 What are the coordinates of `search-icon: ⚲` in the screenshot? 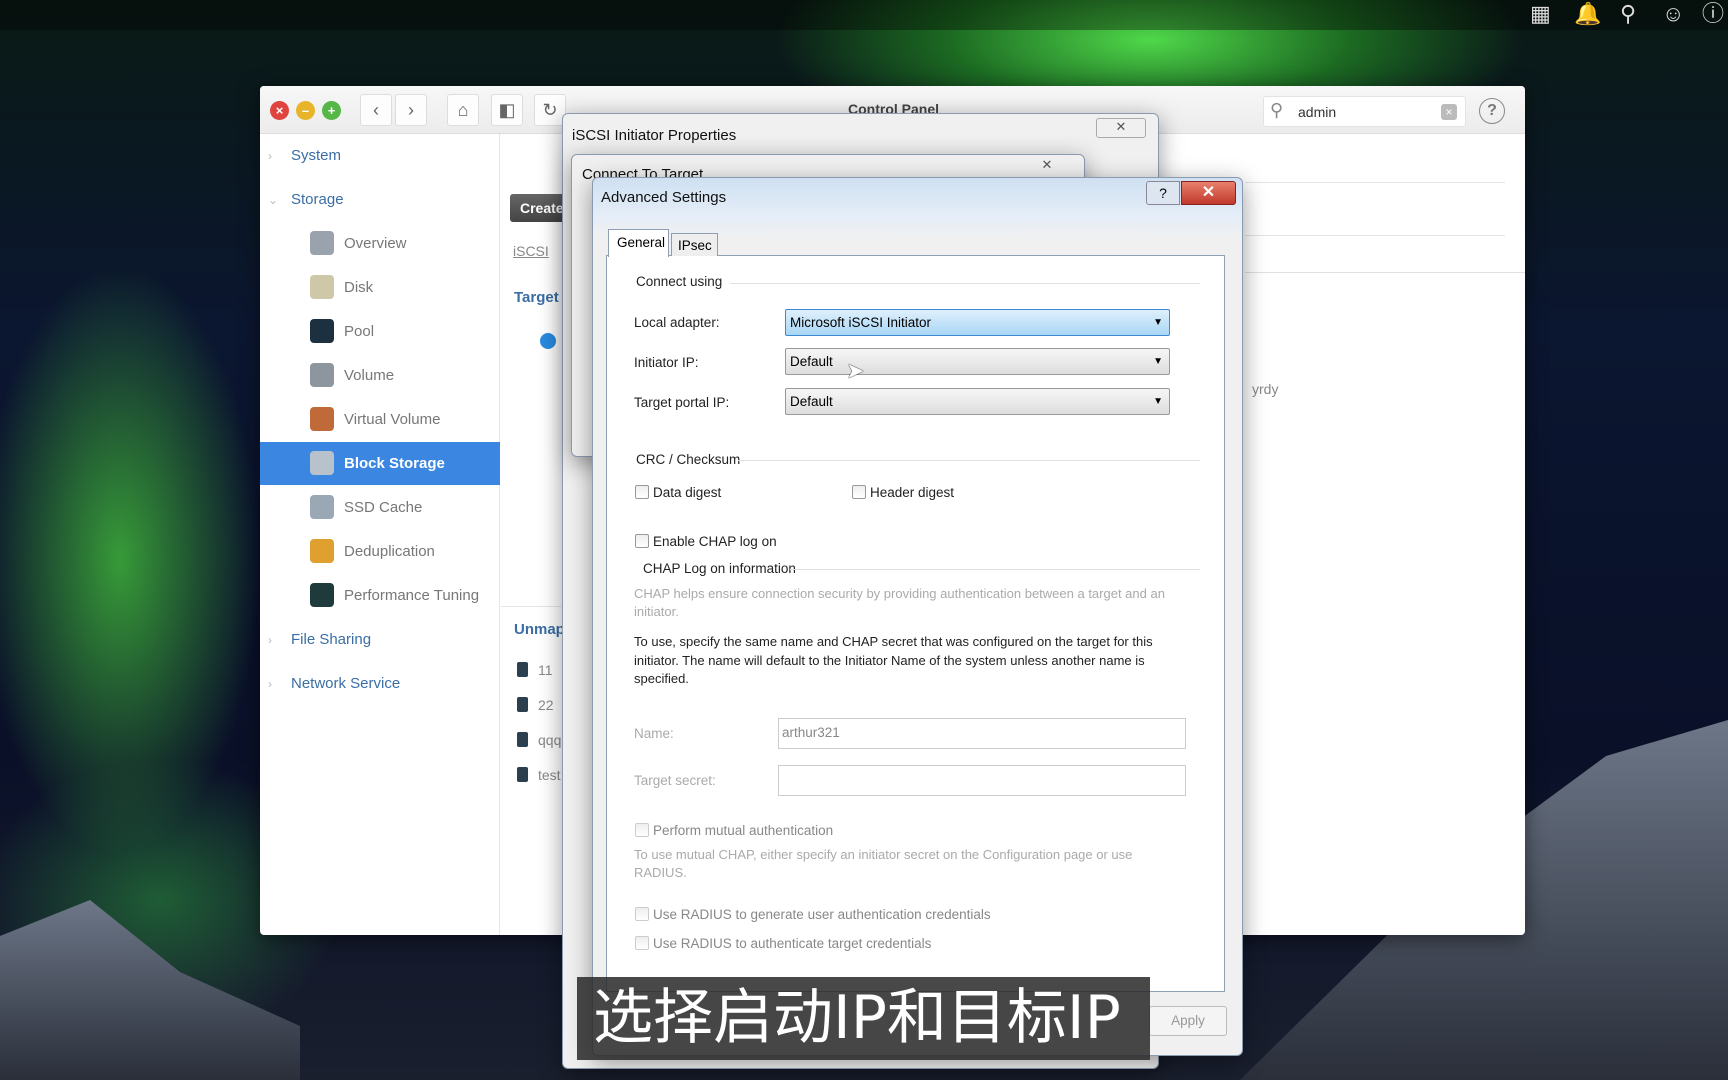 It's located at (1628, 14).